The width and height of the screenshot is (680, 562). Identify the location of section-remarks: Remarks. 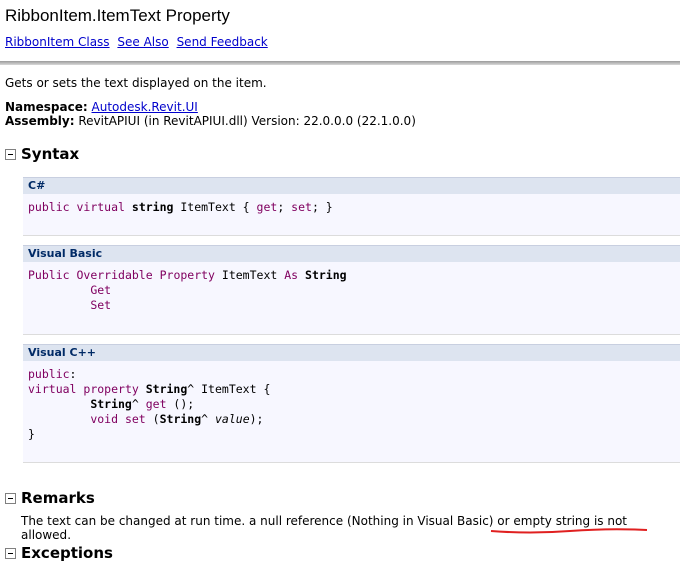
(50, 498).